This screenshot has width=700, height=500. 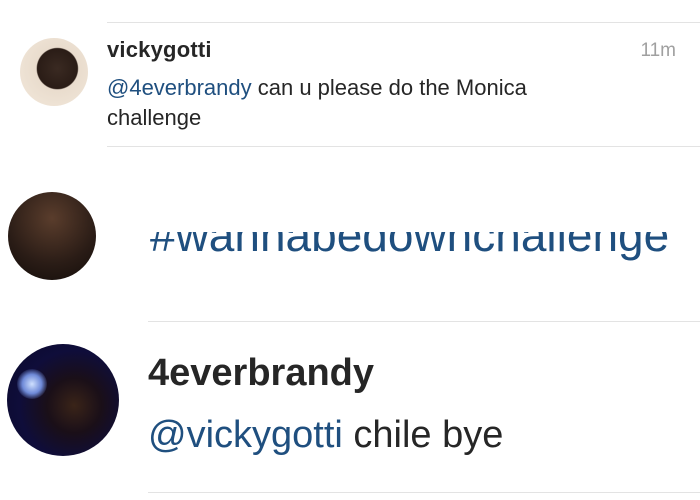 What do you see at coordinates (159, 50) in the screenshot?
I see `username: vickygotti` at bounding box center [159, 50].